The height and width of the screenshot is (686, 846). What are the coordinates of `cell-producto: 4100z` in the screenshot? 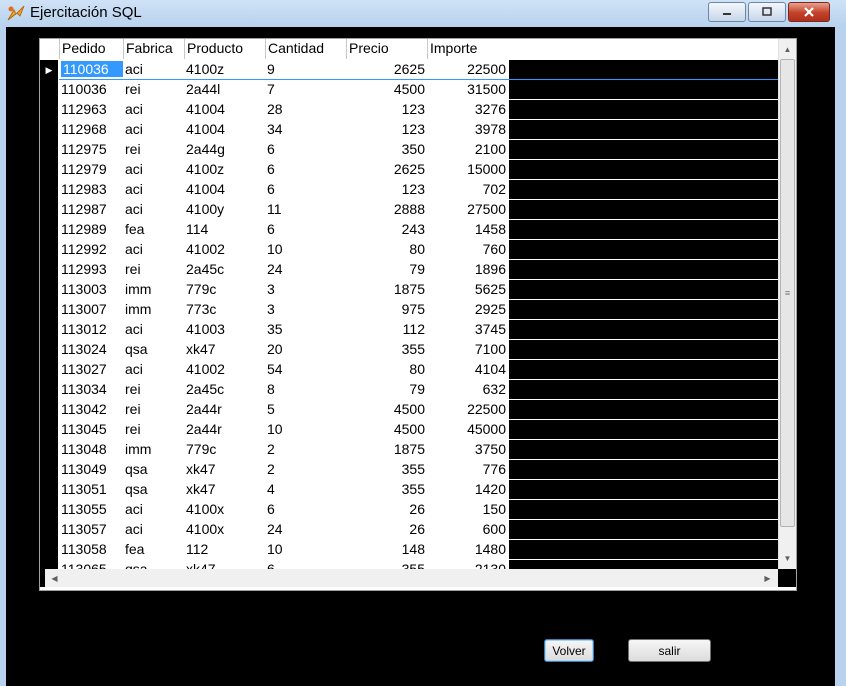 It's located at (224, 69).